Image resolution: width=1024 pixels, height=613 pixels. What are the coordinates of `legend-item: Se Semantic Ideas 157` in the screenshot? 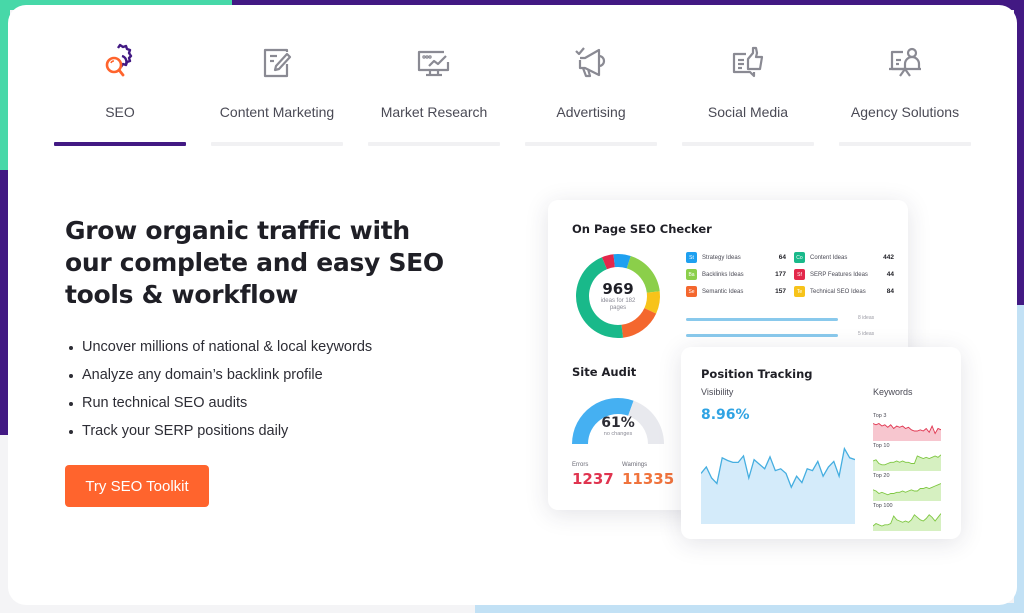 It's located at (736, 291).